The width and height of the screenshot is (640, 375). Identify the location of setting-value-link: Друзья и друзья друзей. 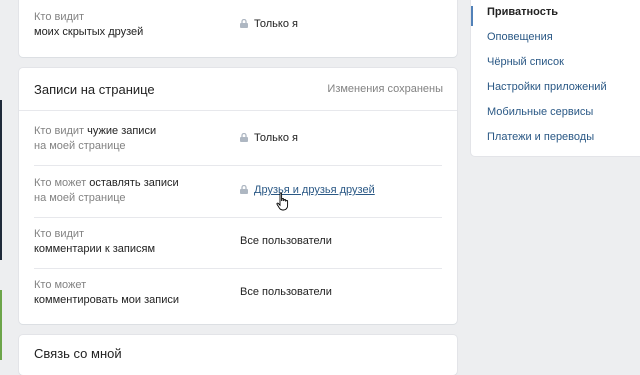
(314, 190).